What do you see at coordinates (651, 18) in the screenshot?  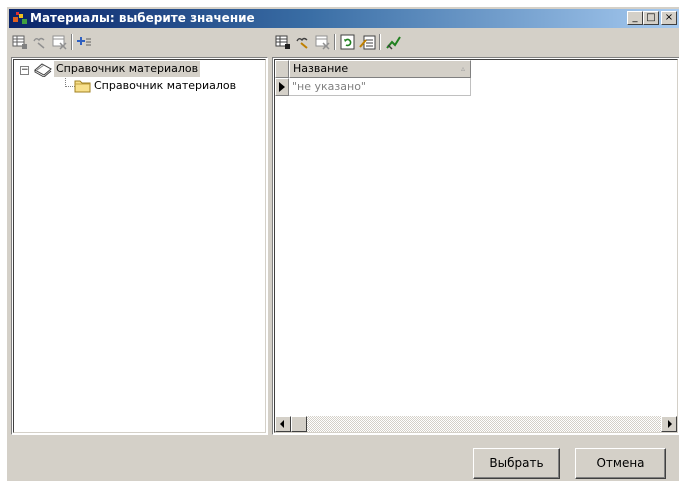 I see `maximize-button: □` at bounding box center [651, 18].